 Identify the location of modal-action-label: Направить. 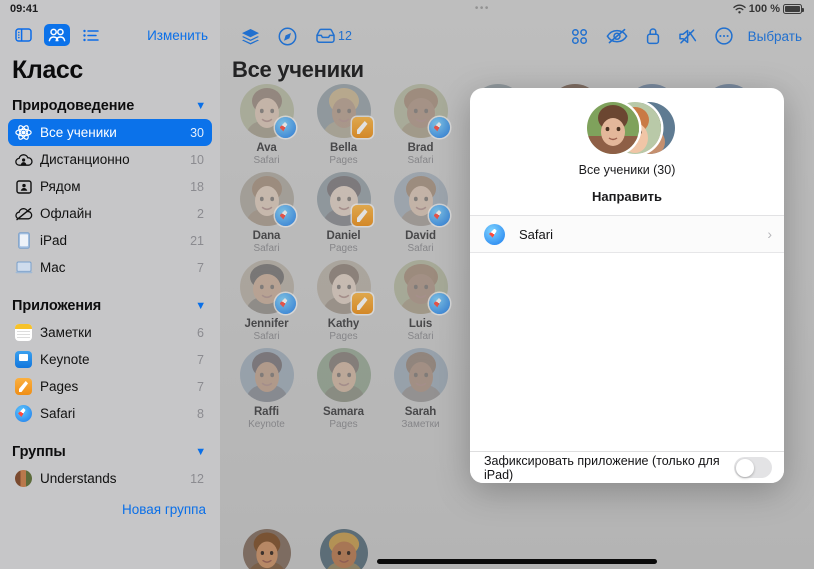
(627, 196).